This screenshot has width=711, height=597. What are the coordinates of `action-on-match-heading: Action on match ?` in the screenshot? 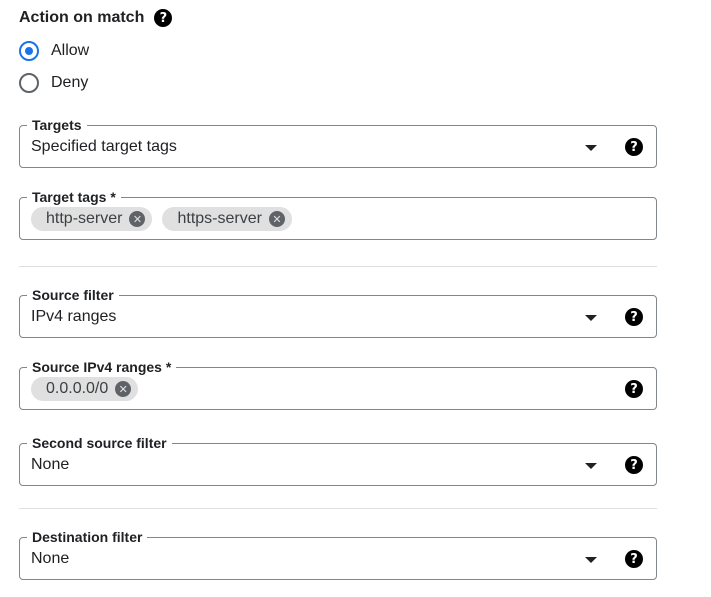 It's located at (96, 18).